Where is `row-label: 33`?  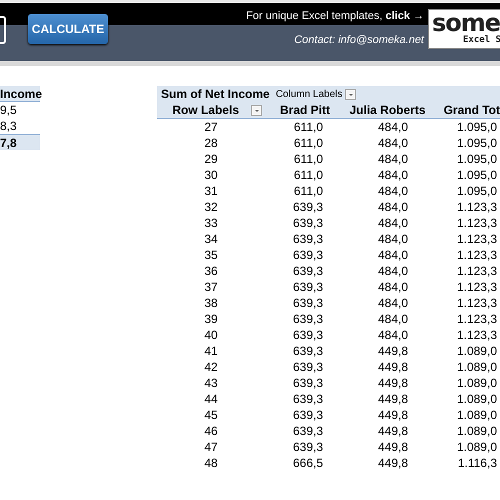 row-label: 33 is located at coordinates (211, 223).